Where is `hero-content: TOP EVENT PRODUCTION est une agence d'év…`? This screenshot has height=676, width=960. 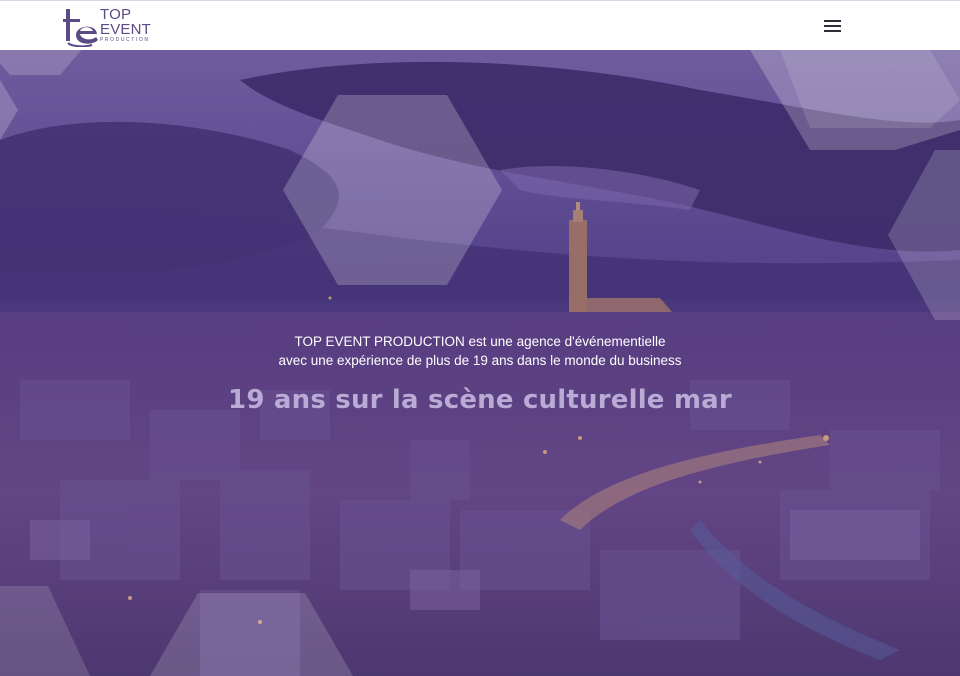
hero-content: TOP EVENT PRODUCTION est une agence d'év… is located at coordinates (480, 382).